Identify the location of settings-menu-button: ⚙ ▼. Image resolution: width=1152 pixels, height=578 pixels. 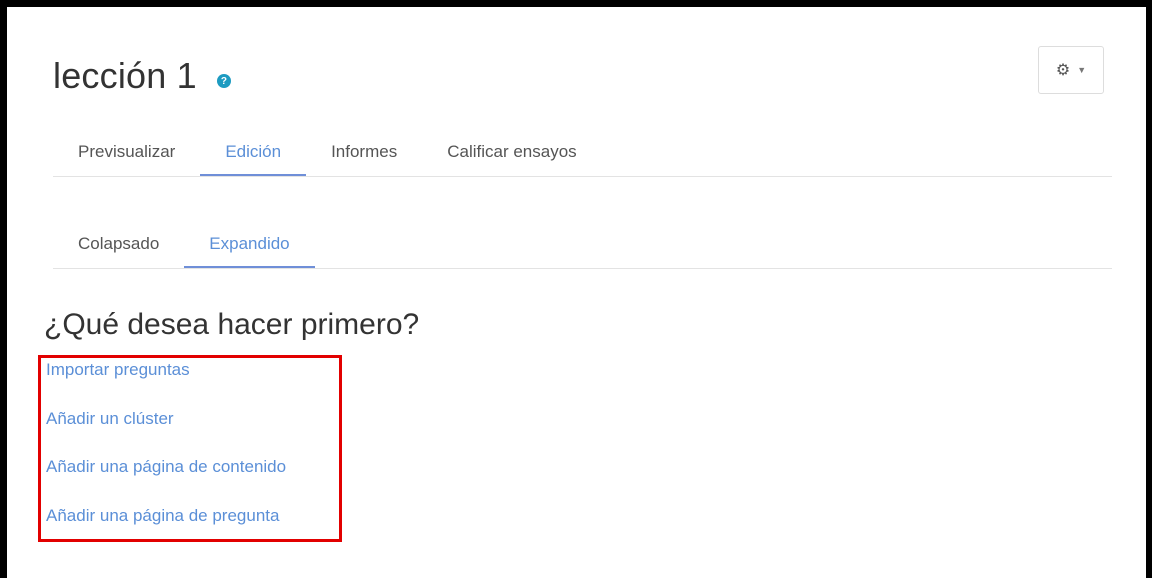
(1071, 70).